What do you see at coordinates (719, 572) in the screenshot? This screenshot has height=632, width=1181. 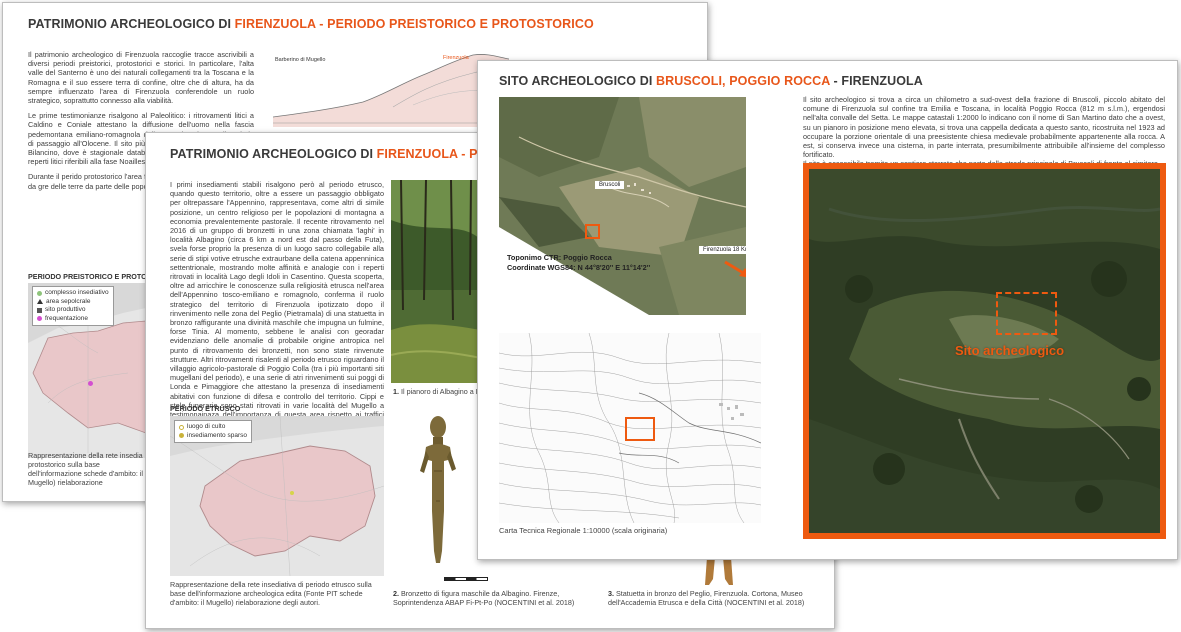 I see `peglio-statuette` at bounding box center [719, 572].